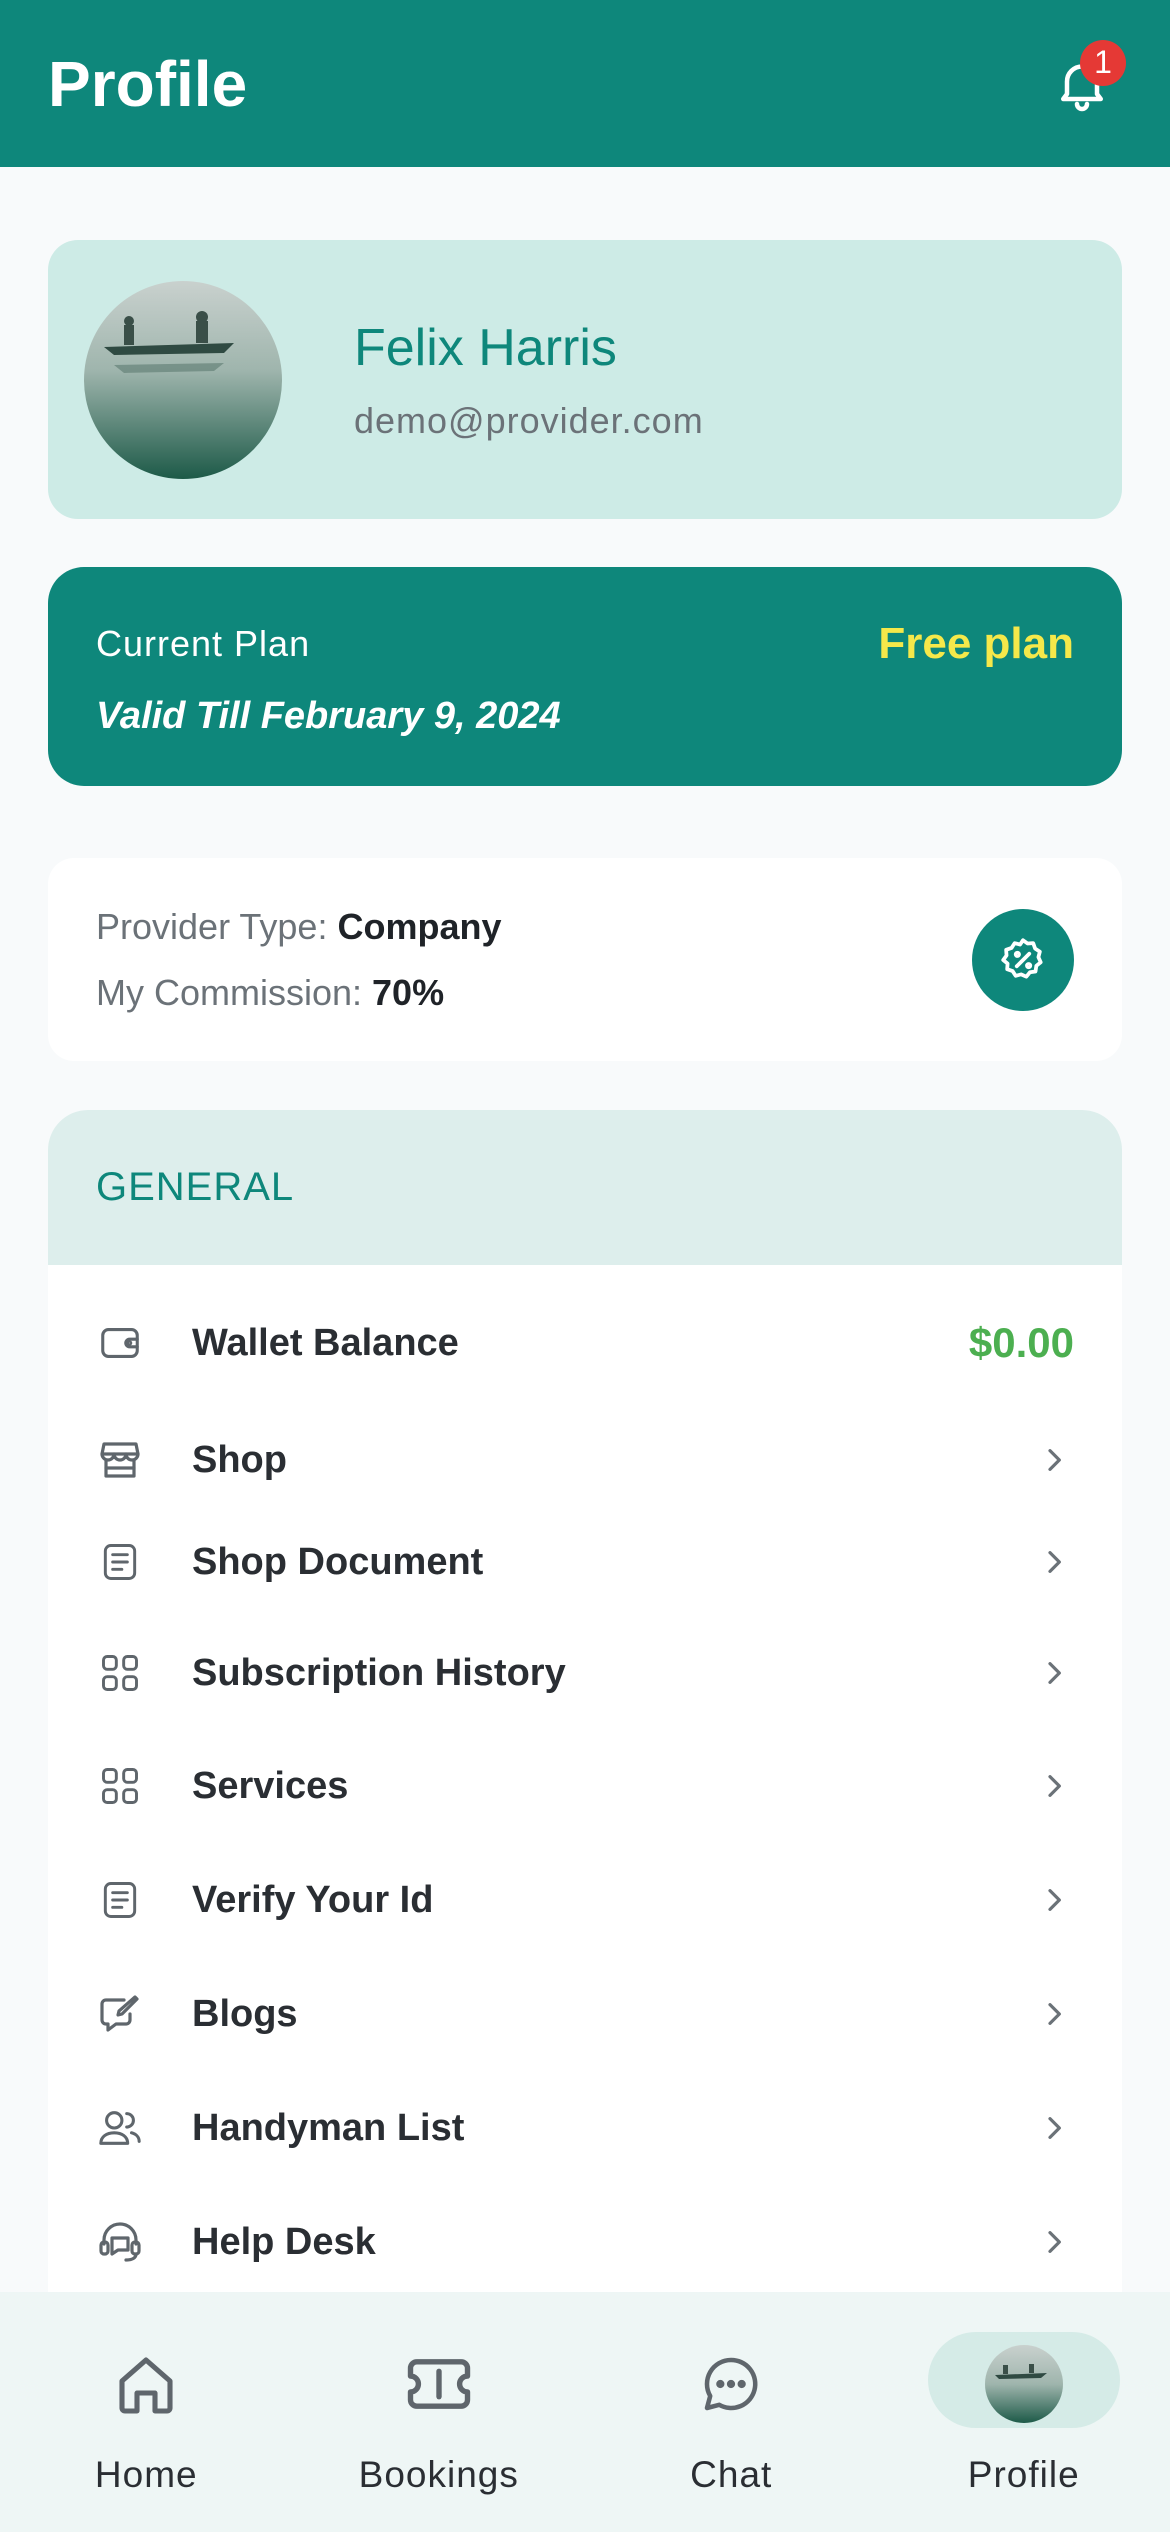  Describe the element at coordinates (585, 644) in the screenshot. I see `plan-row: Current Plan Free plan` at that location.